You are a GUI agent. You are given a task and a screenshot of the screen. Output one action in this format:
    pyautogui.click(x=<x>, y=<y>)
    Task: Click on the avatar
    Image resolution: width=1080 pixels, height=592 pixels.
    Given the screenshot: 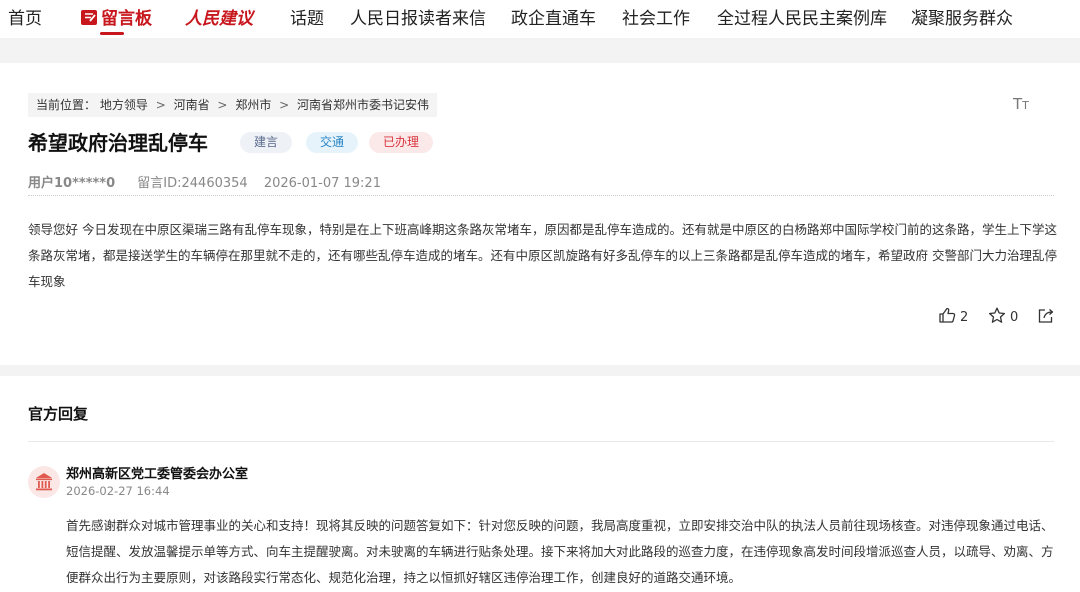 What is the action you would take?
    pyautogui.click(x=44, y=482)
    